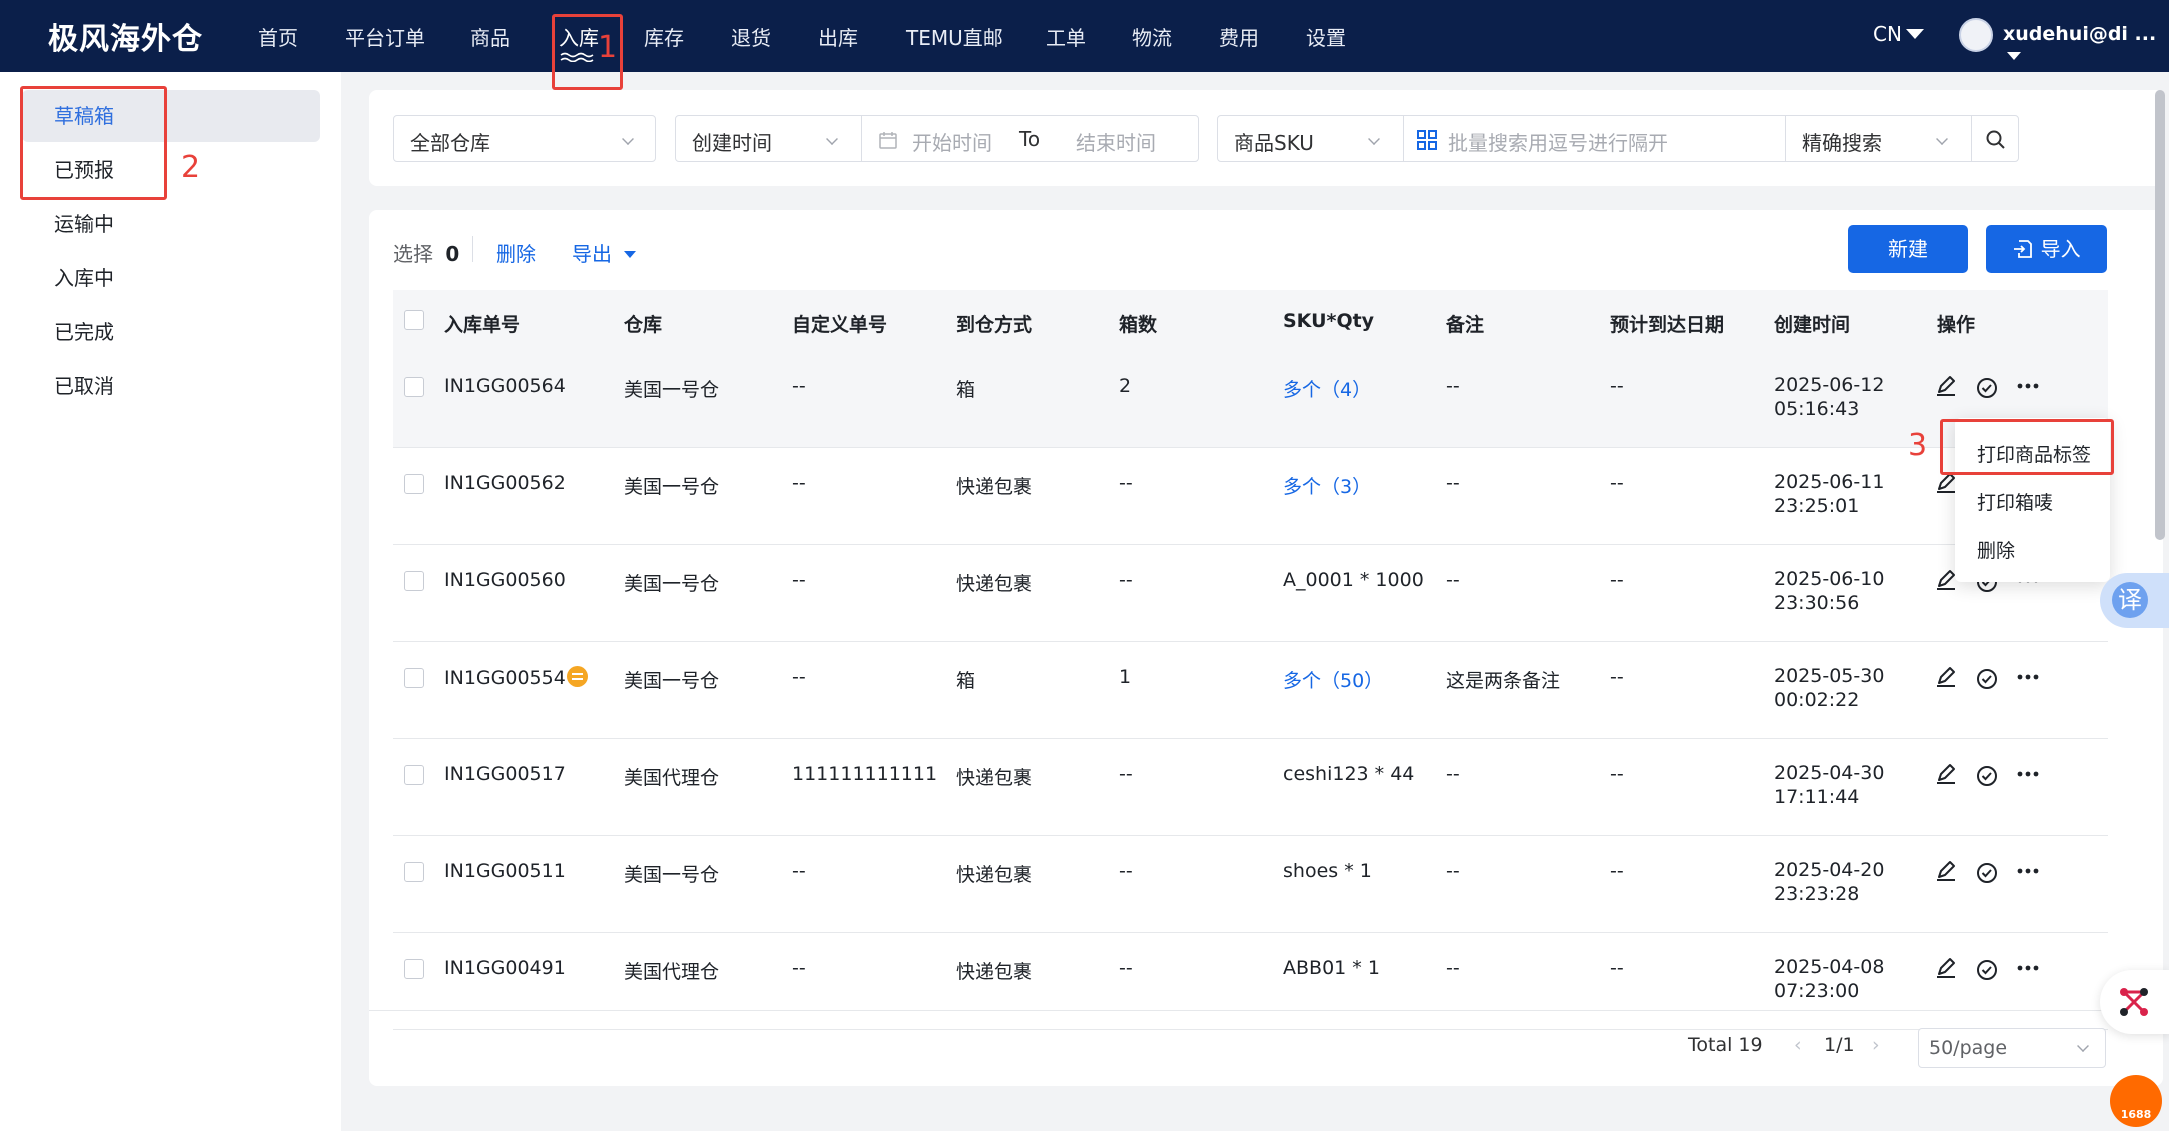 This screenshot has height=1131, width=2169. I want to click on created-date: 2025-06-12, so click(1829, 385).